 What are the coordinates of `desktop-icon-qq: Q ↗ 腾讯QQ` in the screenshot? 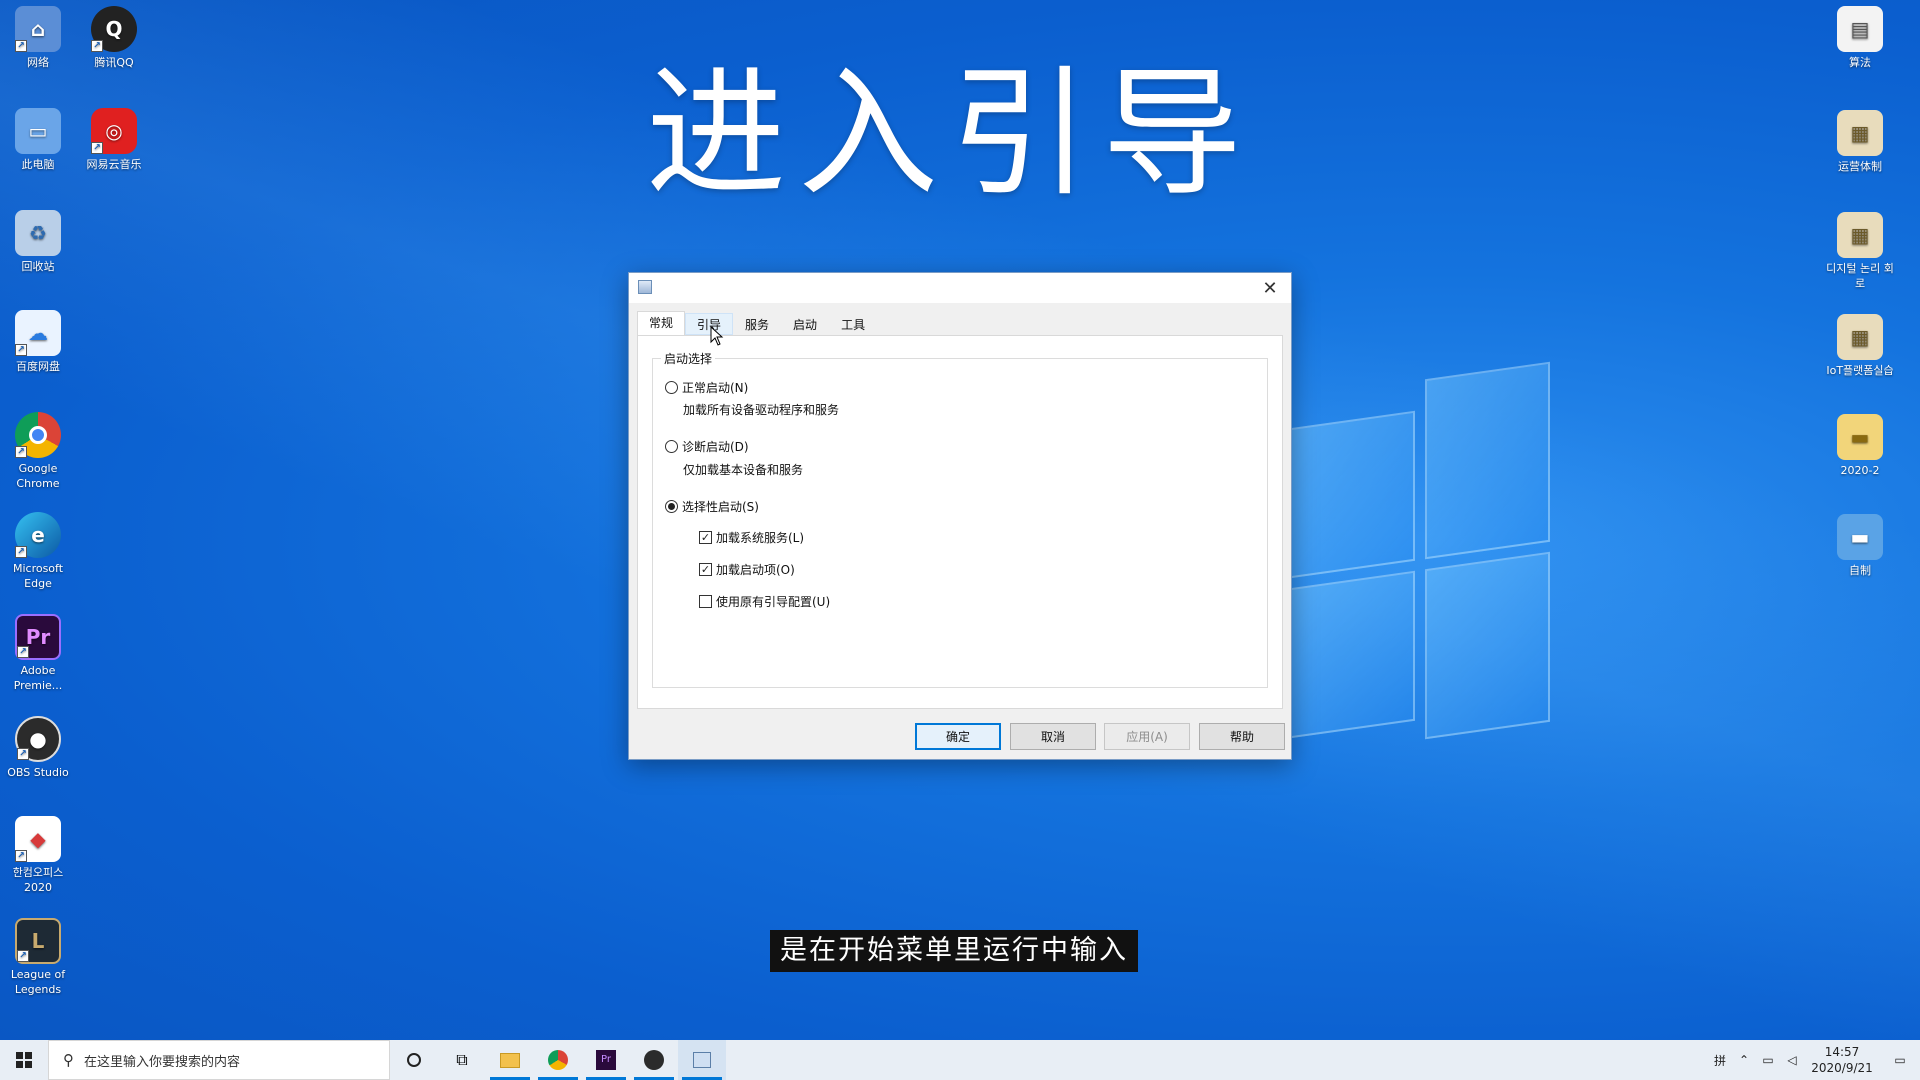 It's located at (114, 38).